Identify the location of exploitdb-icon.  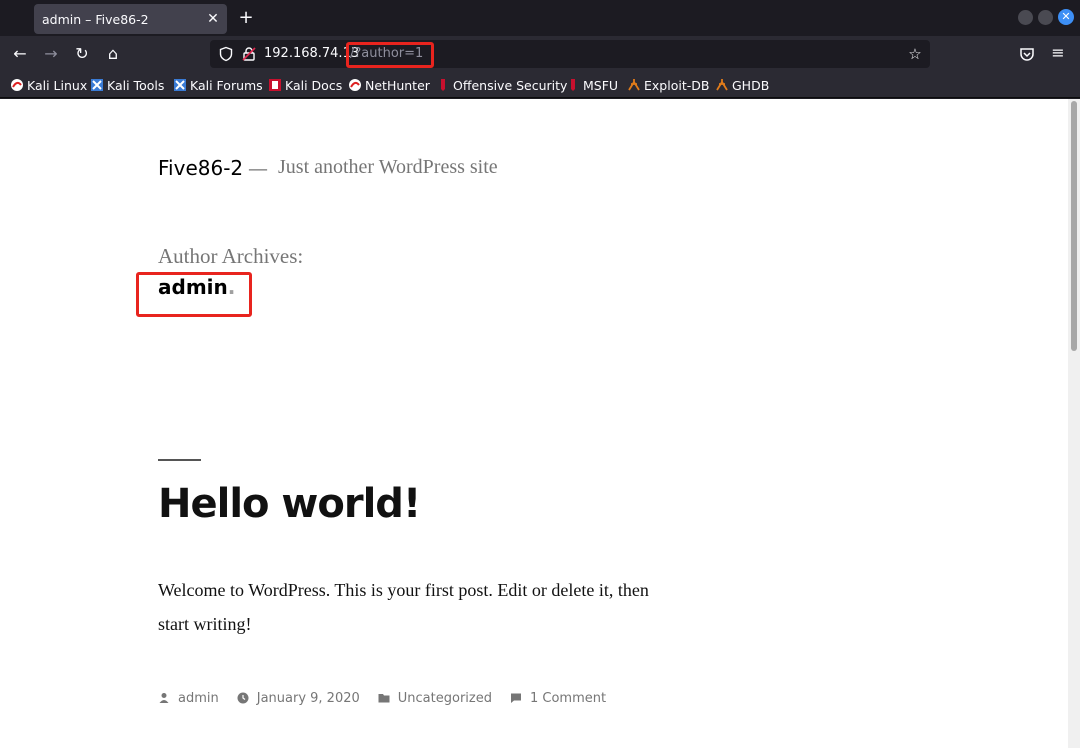
(634, 85).